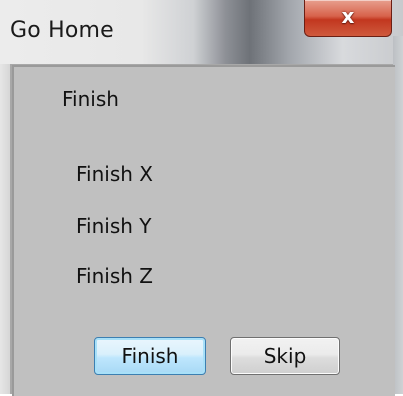  I want to click on window-title: Go Home, so click(62, 30).